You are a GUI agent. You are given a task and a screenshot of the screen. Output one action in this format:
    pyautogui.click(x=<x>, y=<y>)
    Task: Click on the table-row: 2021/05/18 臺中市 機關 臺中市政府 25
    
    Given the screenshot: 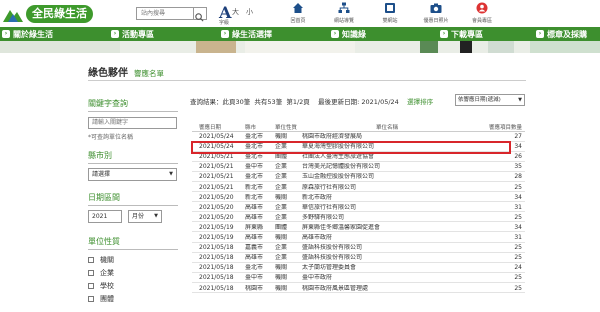 What is the action you would take?
    pyautogui.click(x=358, y=278)
    